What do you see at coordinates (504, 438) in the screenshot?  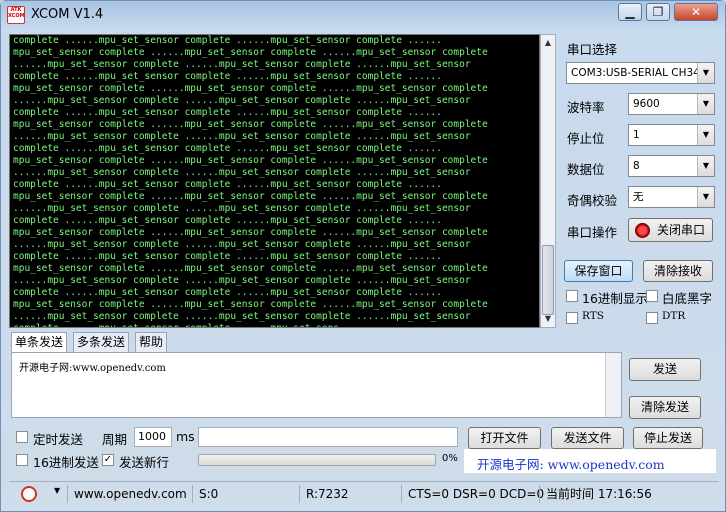 I see `open-file-button: 打开文件` at bounding box center [504, 438].